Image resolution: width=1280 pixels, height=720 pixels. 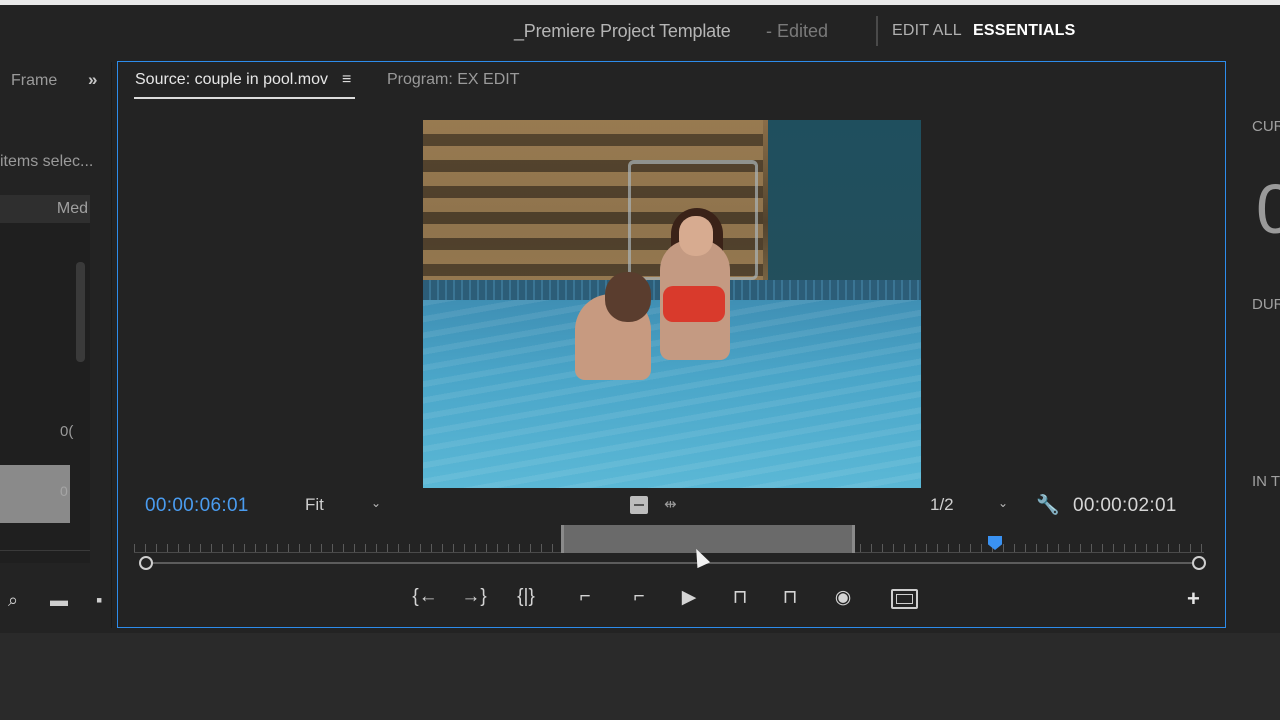 What do you see at coordinates (34, 81) in the screenshot?
I see `tab-frame: Frame` at bounding box center [34, 81].